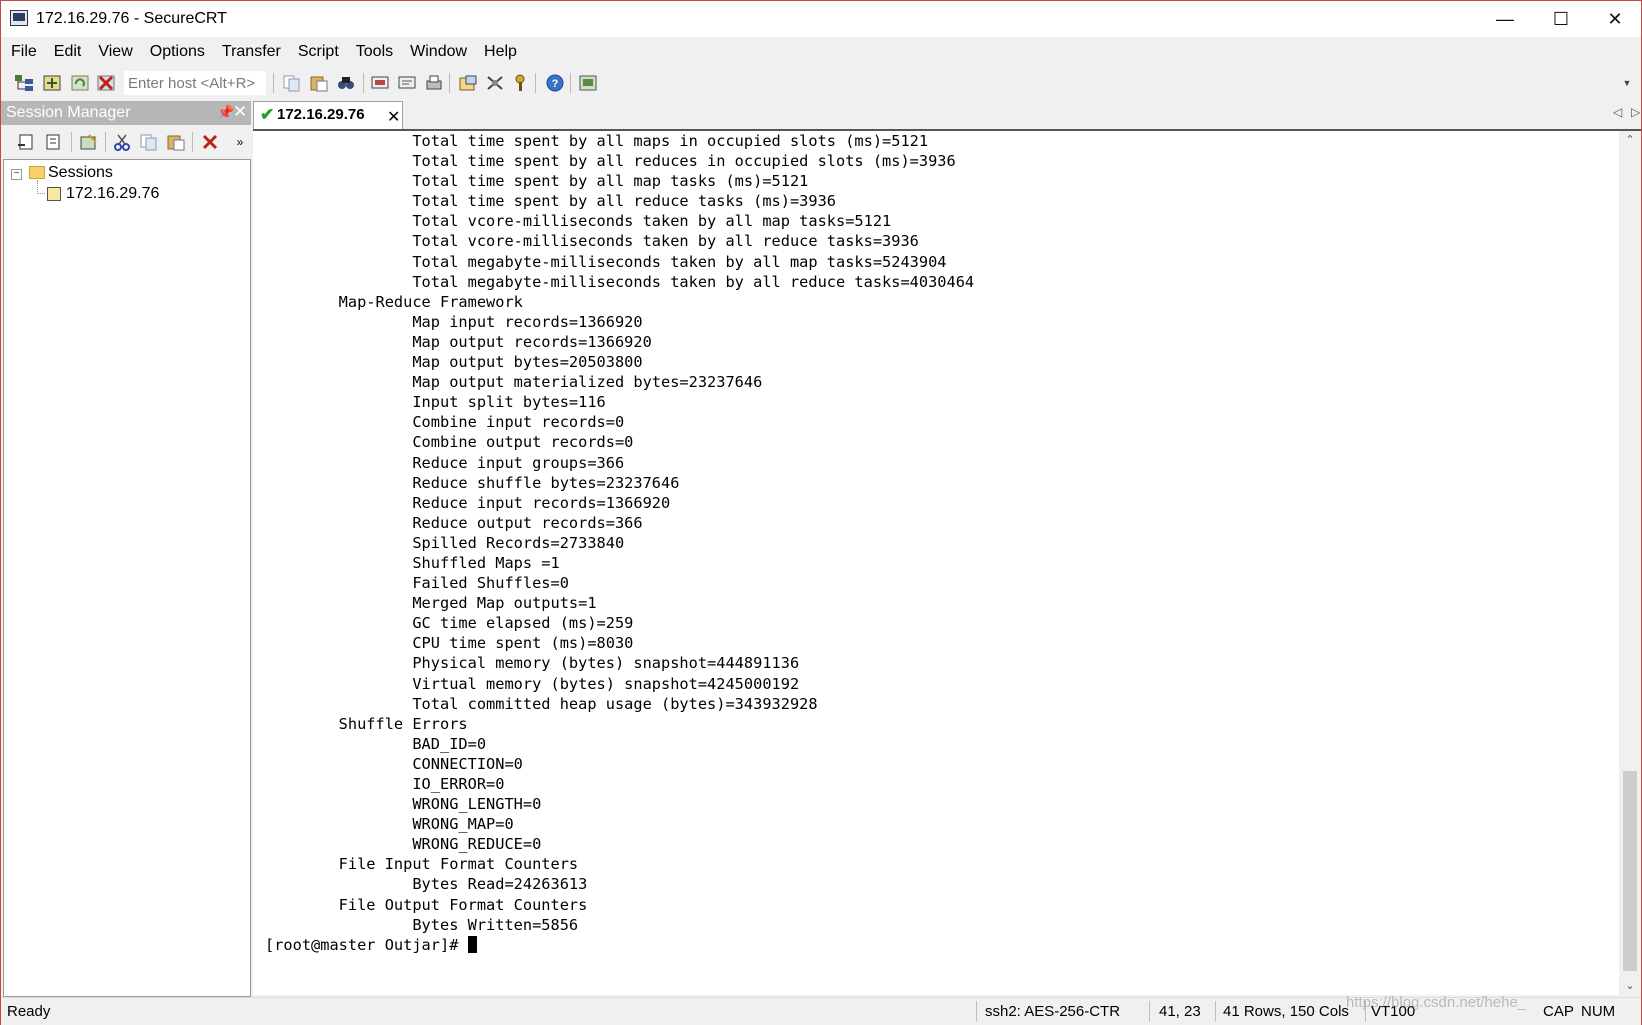 The width and height of the screenshot is (1642, 1025). What do you see at coordinates (52, 83) in the screenshot?
I see `quick-connect-icon` at bounding box center [52, 83].